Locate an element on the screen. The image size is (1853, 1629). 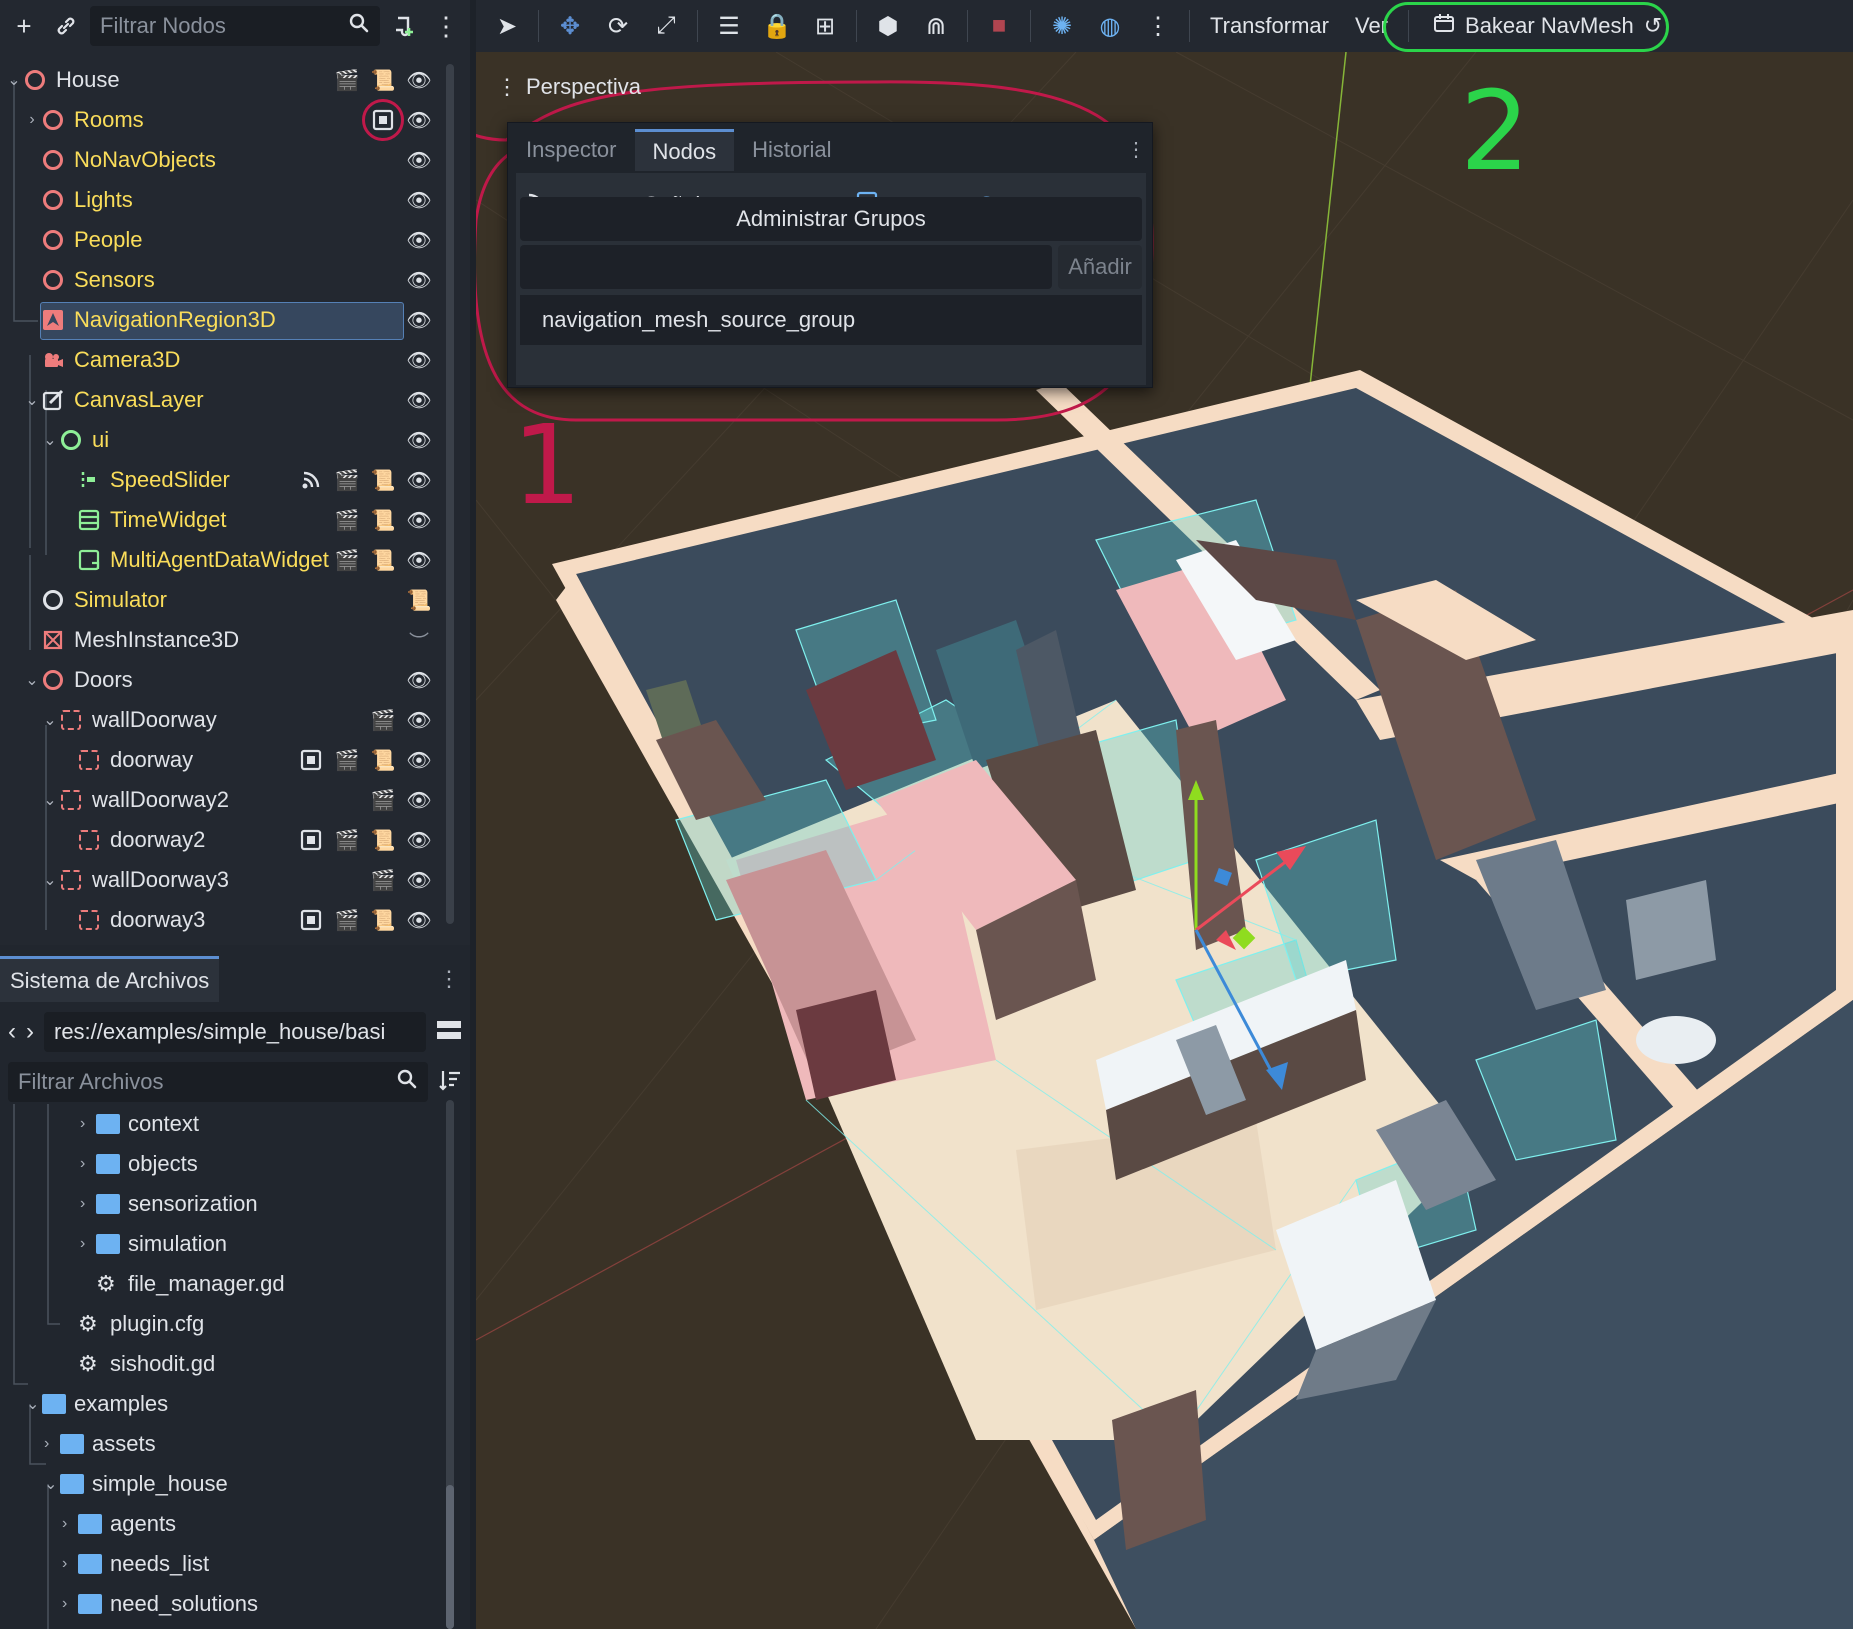
file-item-folder: › sensorization is located at coordinates (230, 1204).